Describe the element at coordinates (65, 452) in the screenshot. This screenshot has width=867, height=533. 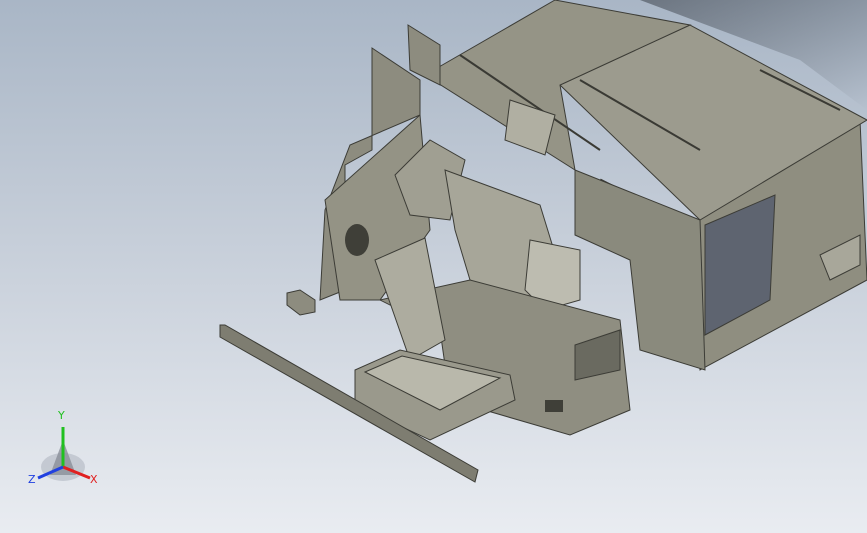
I see `orientation-triad: Y X Z` at that location.